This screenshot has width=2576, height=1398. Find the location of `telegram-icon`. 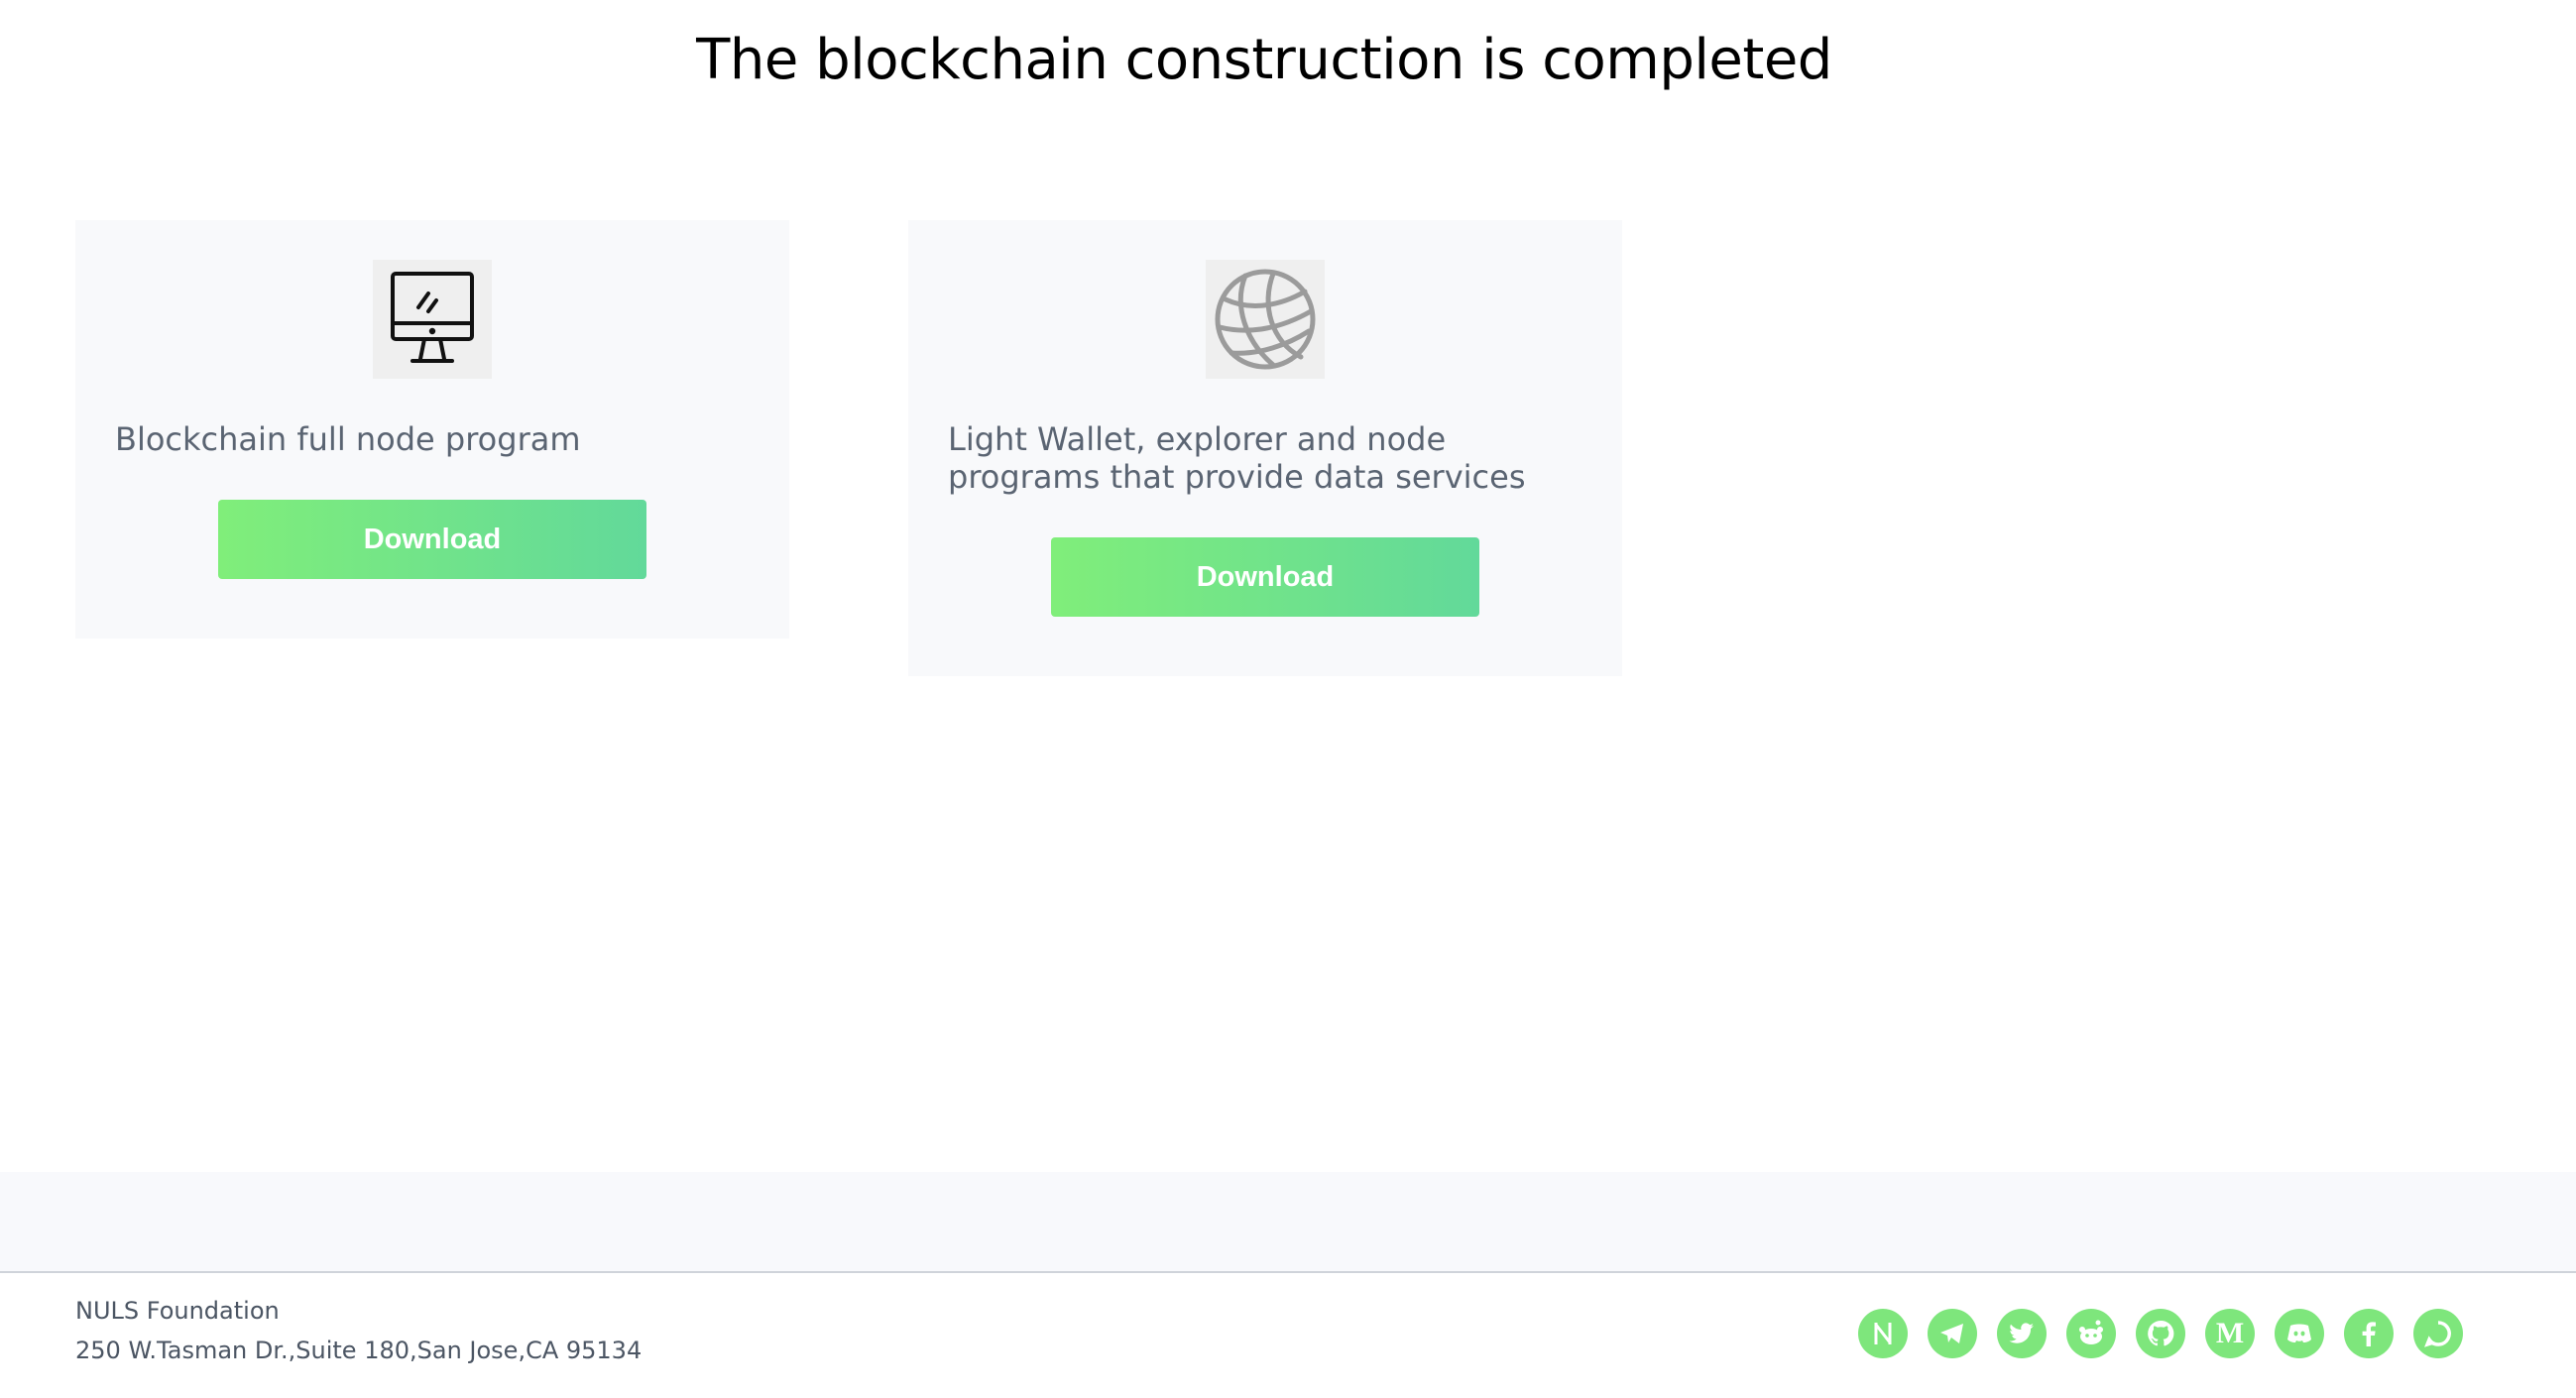

telegram-icon is located at coordinates (1952, 1333).